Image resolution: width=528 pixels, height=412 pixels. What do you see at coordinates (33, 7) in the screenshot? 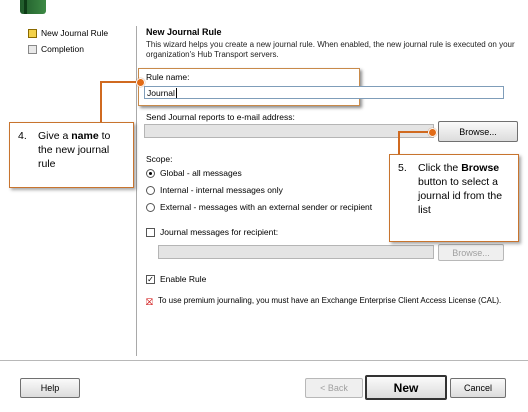
I see `wizard-logo-icon` at bounding box center [33, 7].